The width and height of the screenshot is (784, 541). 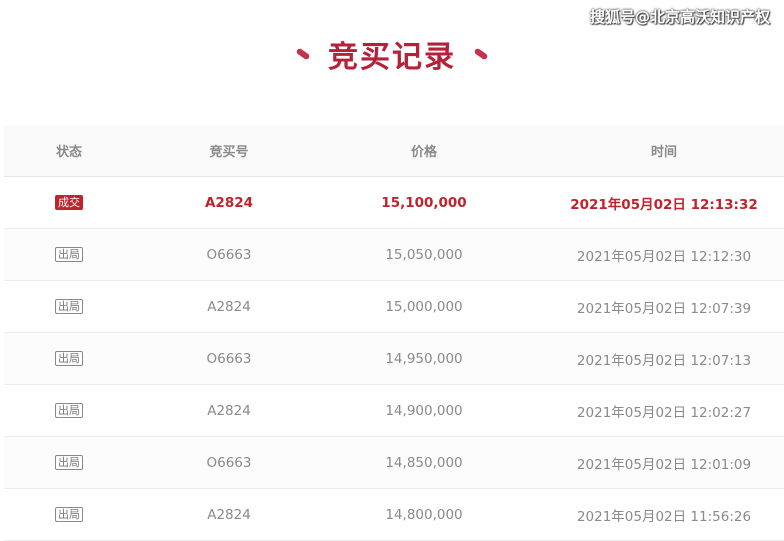 What do you see at coordinates (679, 17) in the screenshot?
I see `watermark: 搜狐号@北京高沃知识产权` at bounding box center [679, 17].